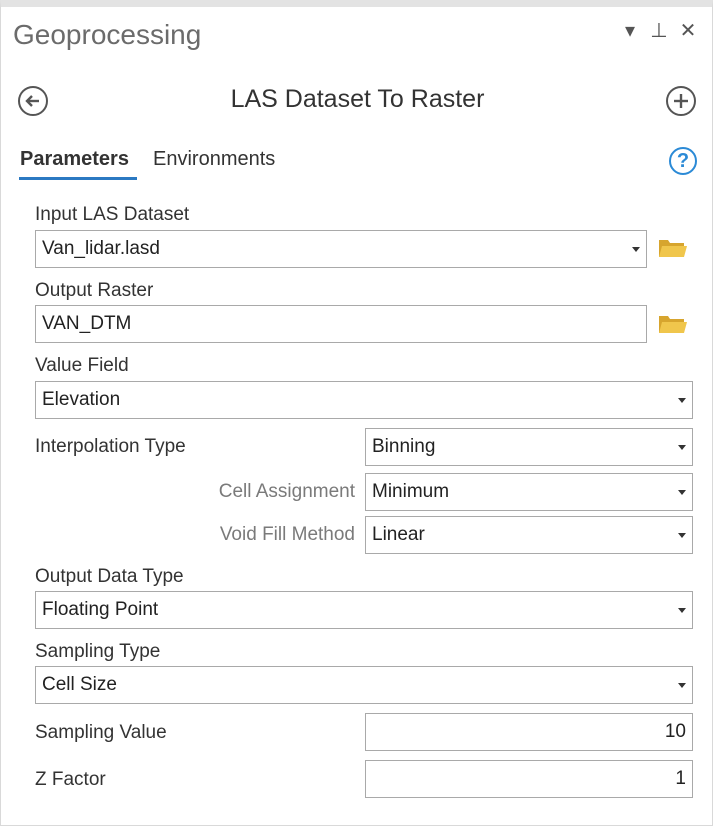 Image resolution: width=713 pixels, height=826 pixels. Describe the element at coordinates (398, 534) in the screenshot. I see `void-fill-value: Linear` at that location.